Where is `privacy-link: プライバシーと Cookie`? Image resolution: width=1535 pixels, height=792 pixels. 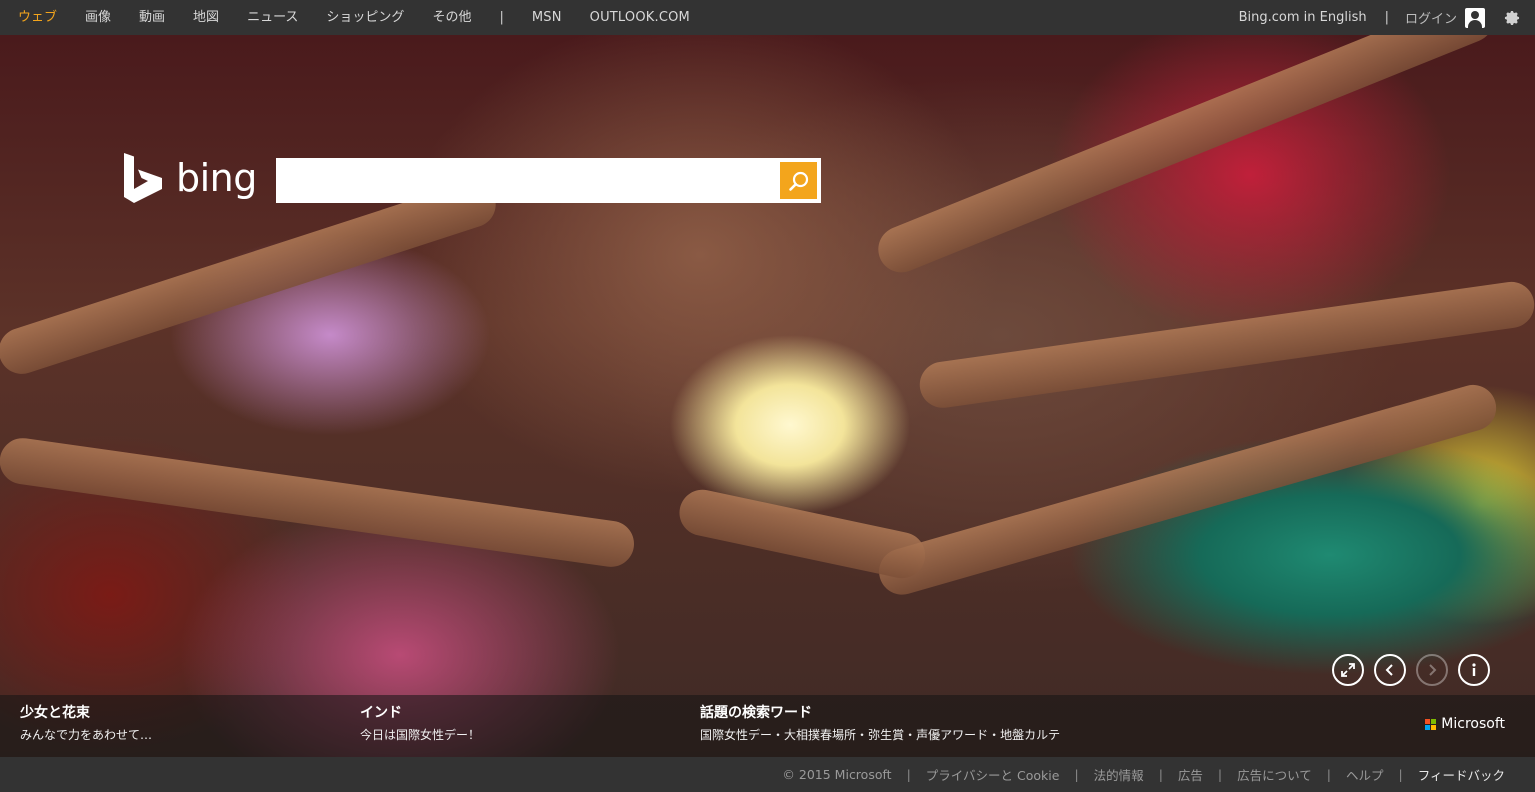
privacy-link: プライバシーと Cookie is located at coordinates (993, 774).